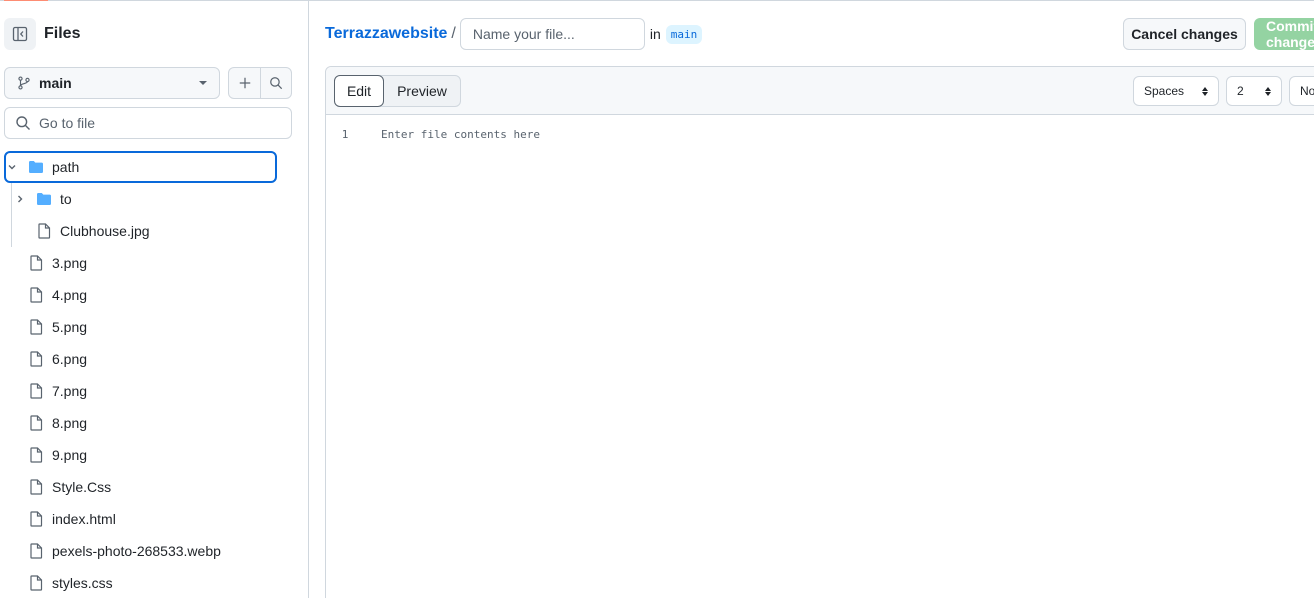 Image resolution: width=1314 pixels, height=598 pixels. Describe the element at coordinates (154, 263) in the screenshot. I see `tree-file: 3.png` at that location.